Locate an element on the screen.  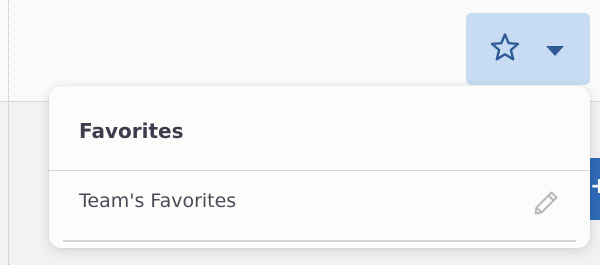
caret-down-icon is located at coordinates (555, 51).